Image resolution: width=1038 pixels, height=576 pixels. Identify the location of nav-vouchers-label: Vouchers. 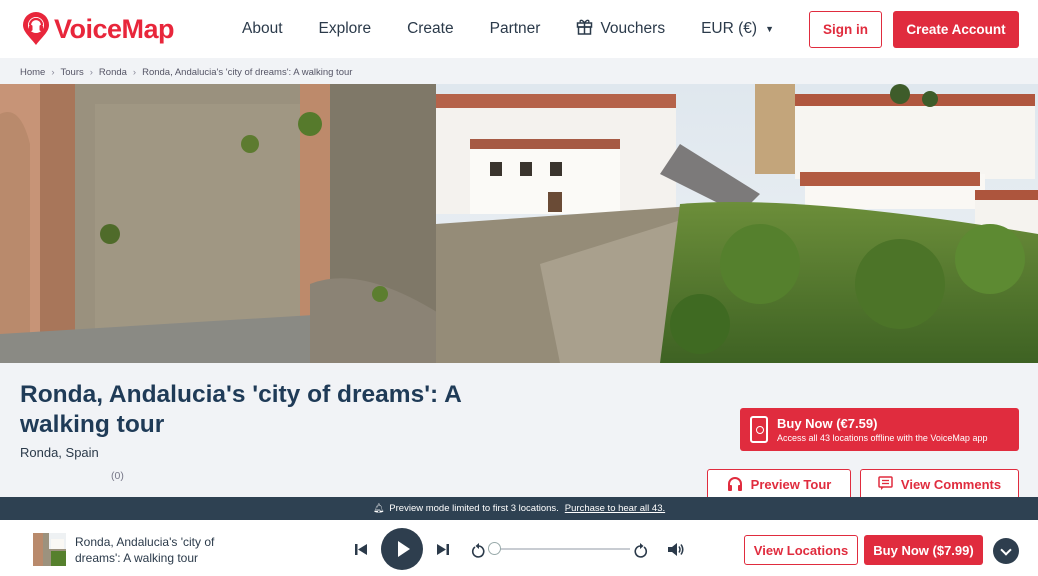
(633, 28).